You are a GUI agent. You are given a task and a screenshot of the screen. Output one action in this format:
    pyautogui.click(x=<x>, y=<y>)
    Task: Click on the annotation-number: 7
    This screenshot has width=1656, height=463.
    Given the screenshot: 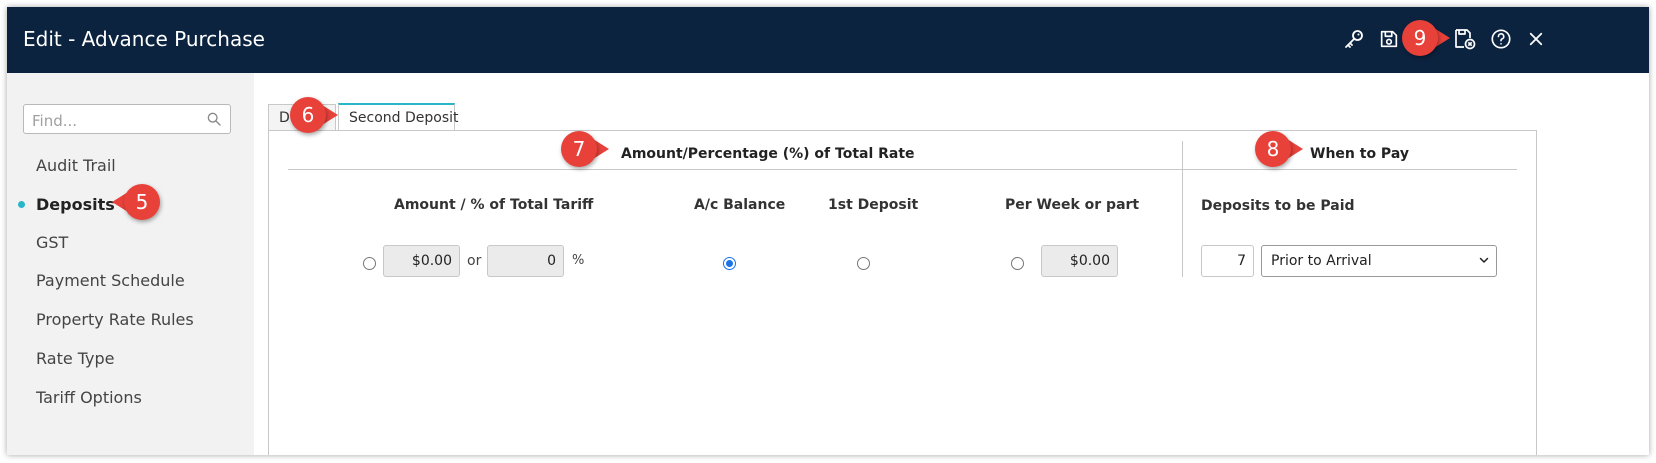 What is the action you would take?
    pyautogui.click(x=579, y=149)
    